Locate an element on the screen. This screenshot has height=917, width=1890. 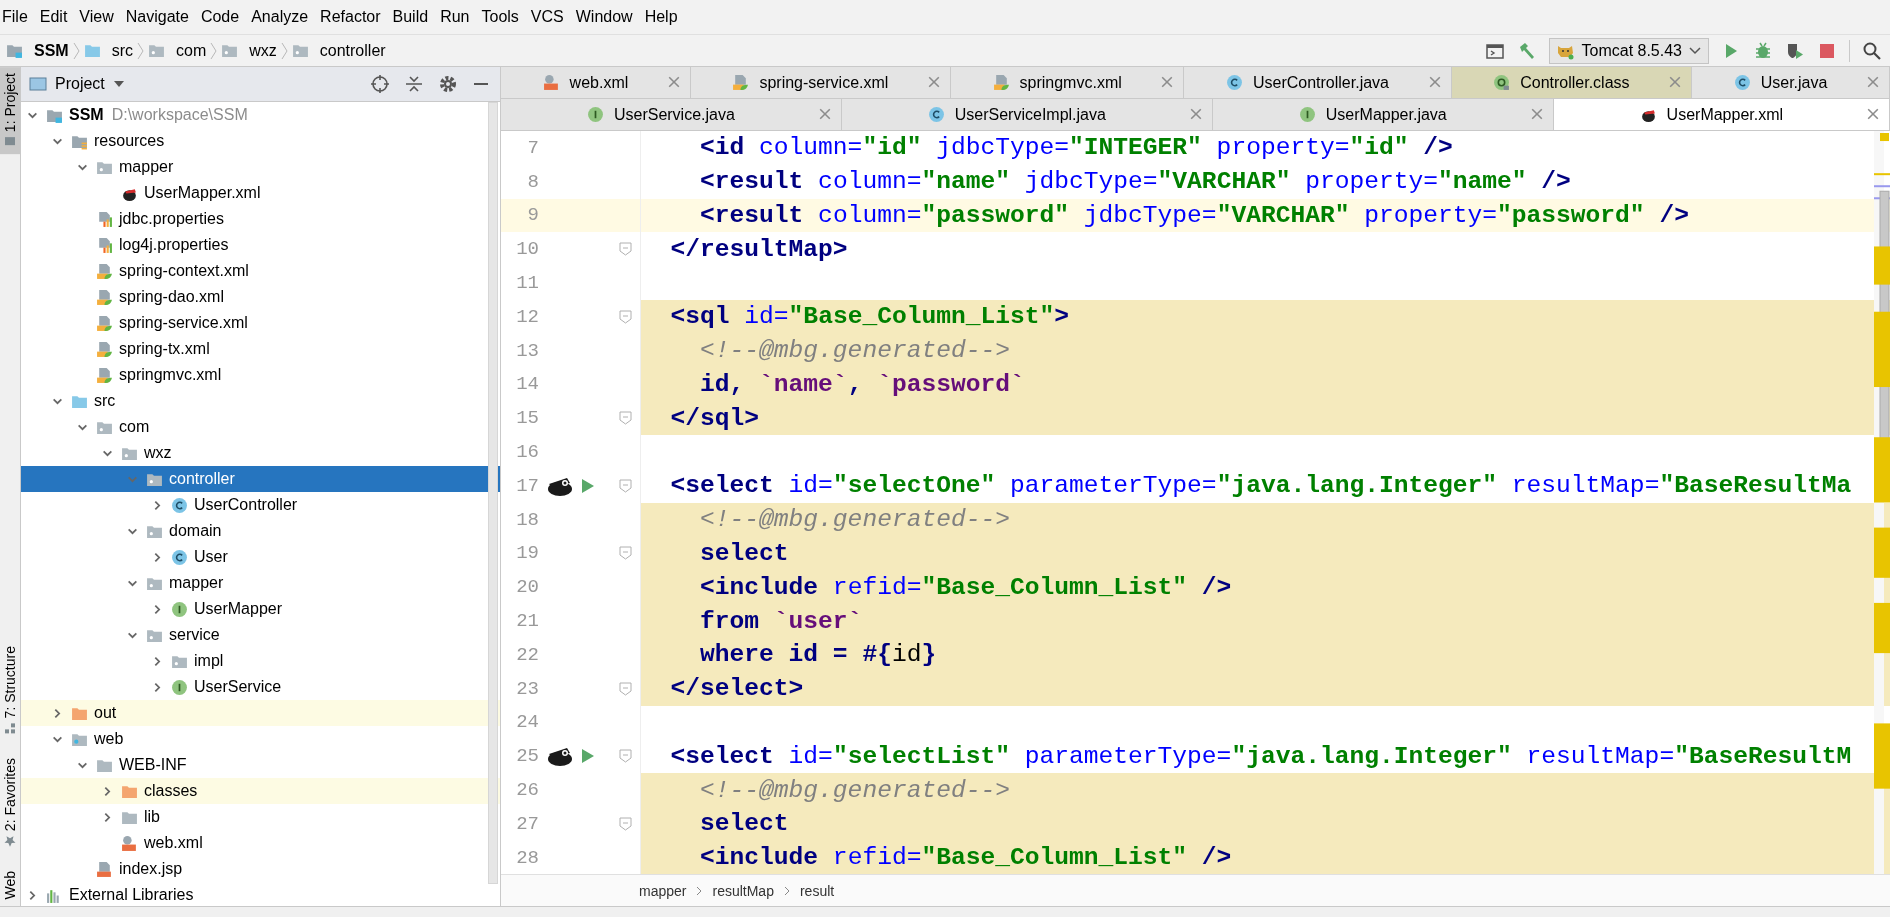
tree-item: web.xml is located at coordinates (260, 843).